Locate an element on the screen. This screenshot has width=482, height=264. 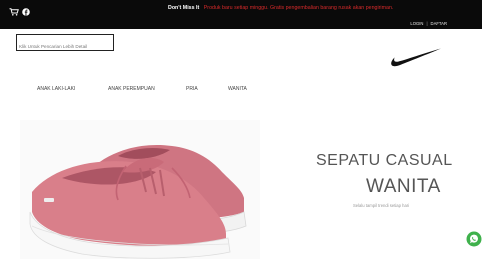
hero-headline-line1: SEPATU CASUAL is located at coordinates (384, 160).